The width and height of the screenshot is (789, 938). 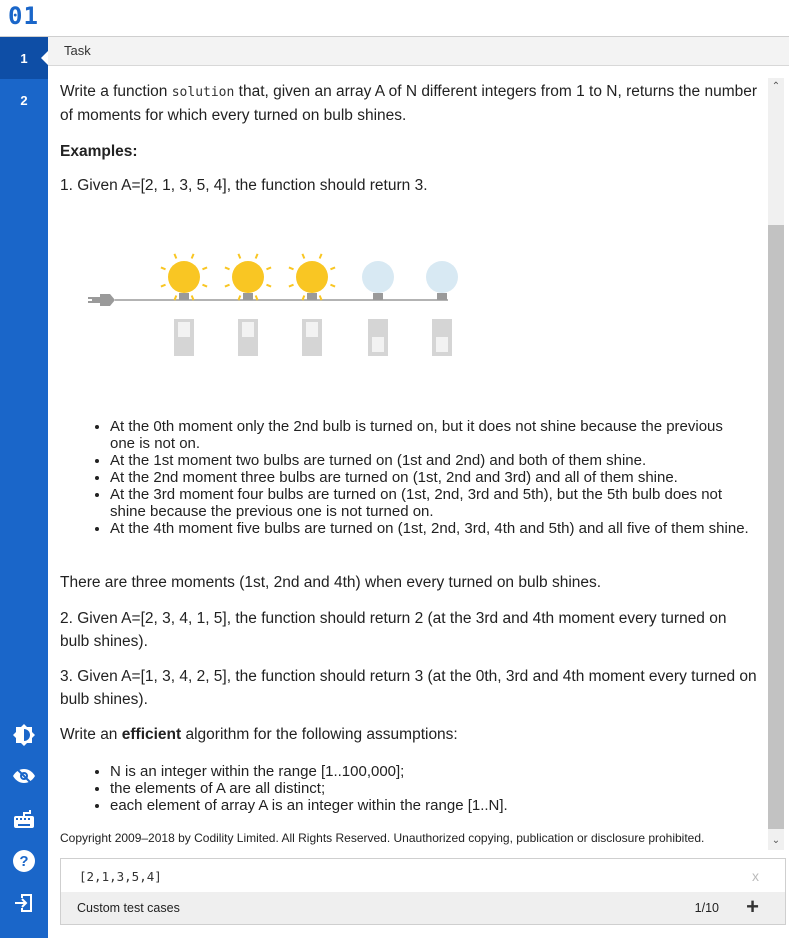 I want to click on list-item: the elements of A are all distinct;, so click(x=430, y=788).